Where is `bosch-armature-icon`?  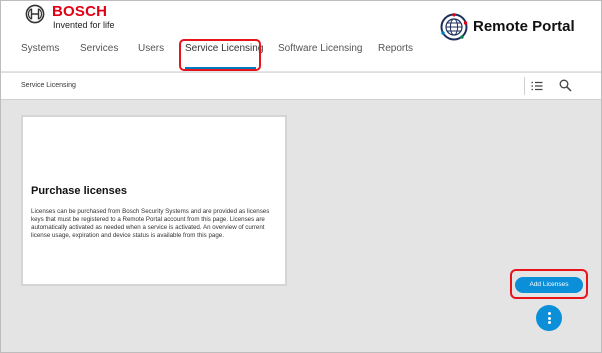 bosch-armature-icon is located at coordinates (35, 14).